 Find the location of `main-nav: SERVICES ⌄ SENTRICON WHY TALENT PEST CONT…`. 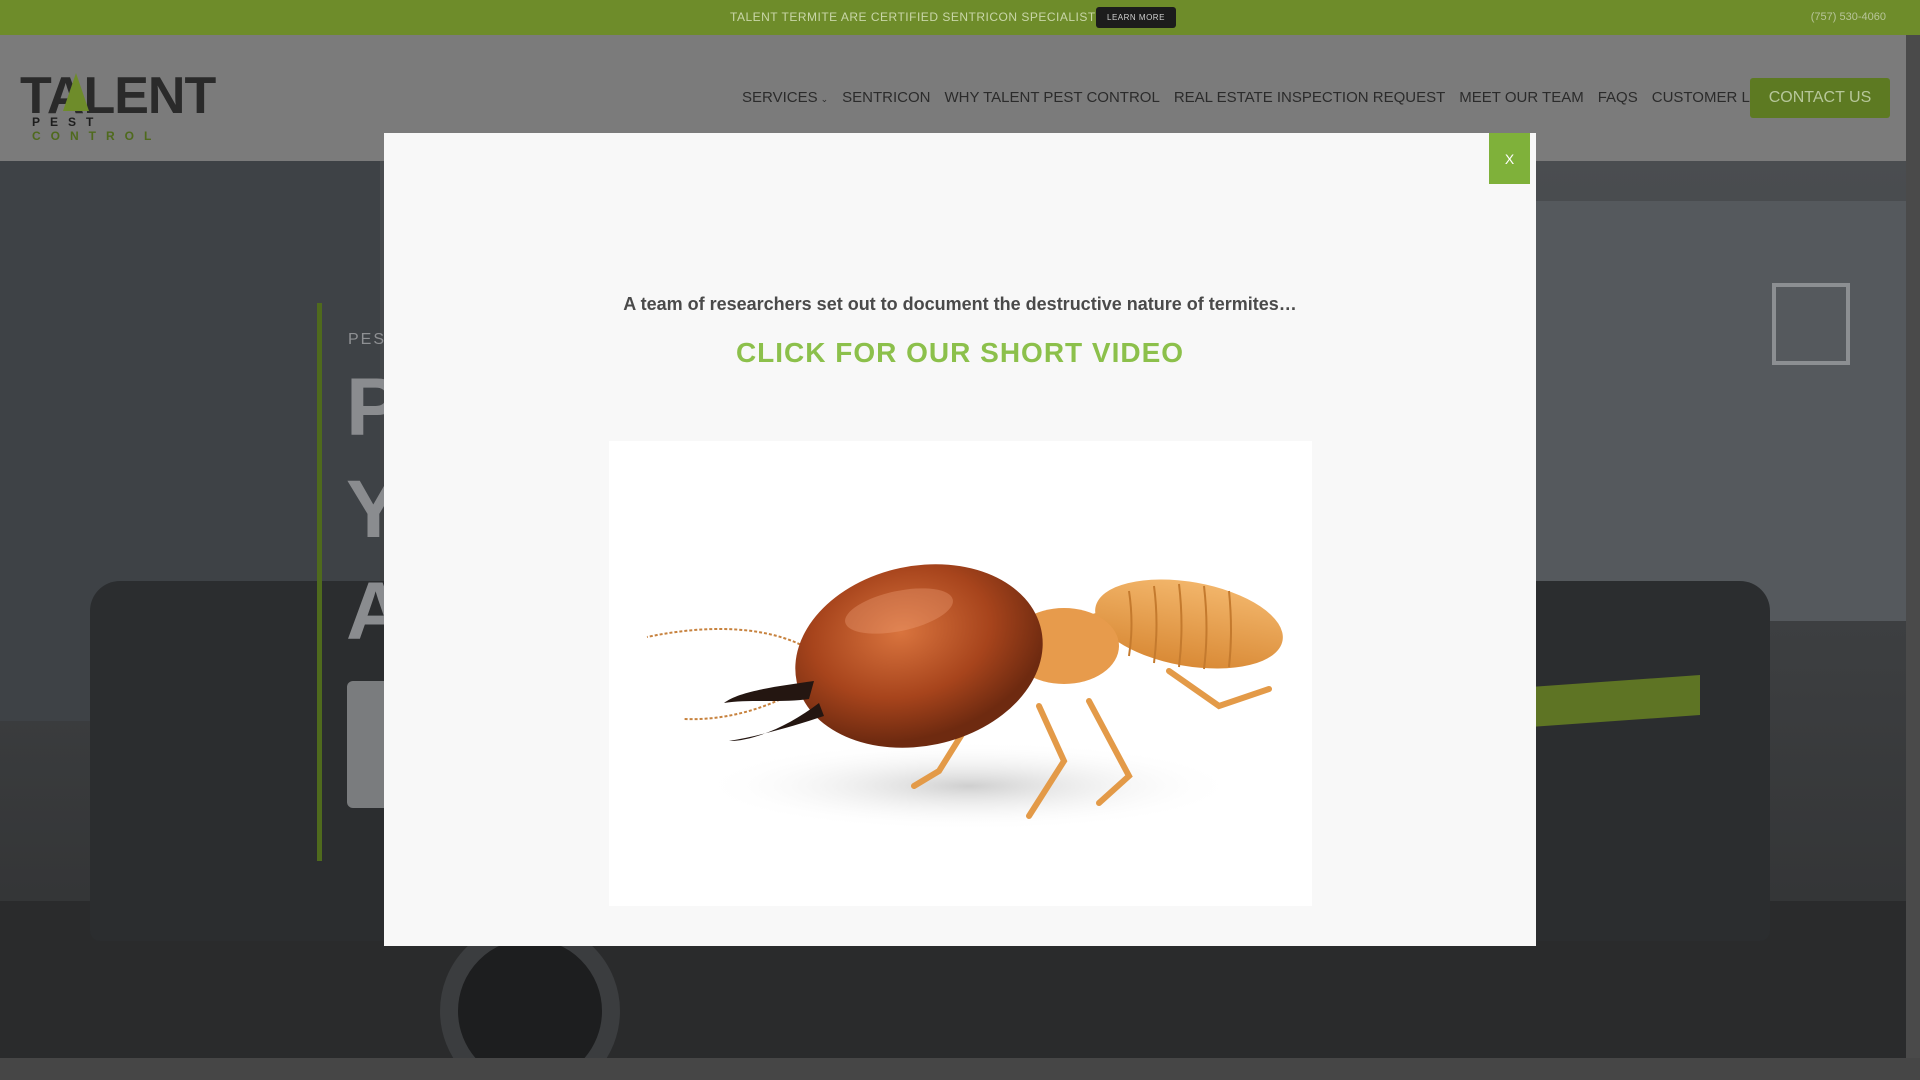

main-nav: SERVICES ⌄ SENTRICON WHY TALENT PEST CONT… is located at coordinates (1265, 97).